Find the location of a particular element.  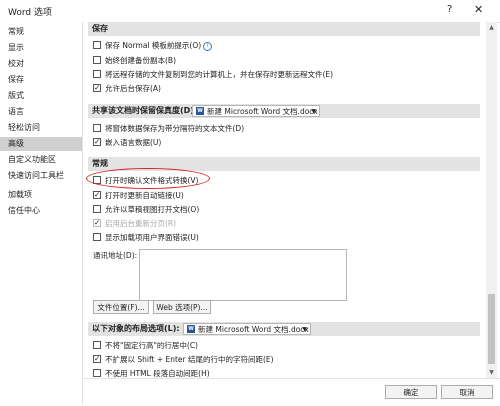

option-addin-ui-errors: 显示加载项用户界面错误(U) is located at coordinates (146, 238).